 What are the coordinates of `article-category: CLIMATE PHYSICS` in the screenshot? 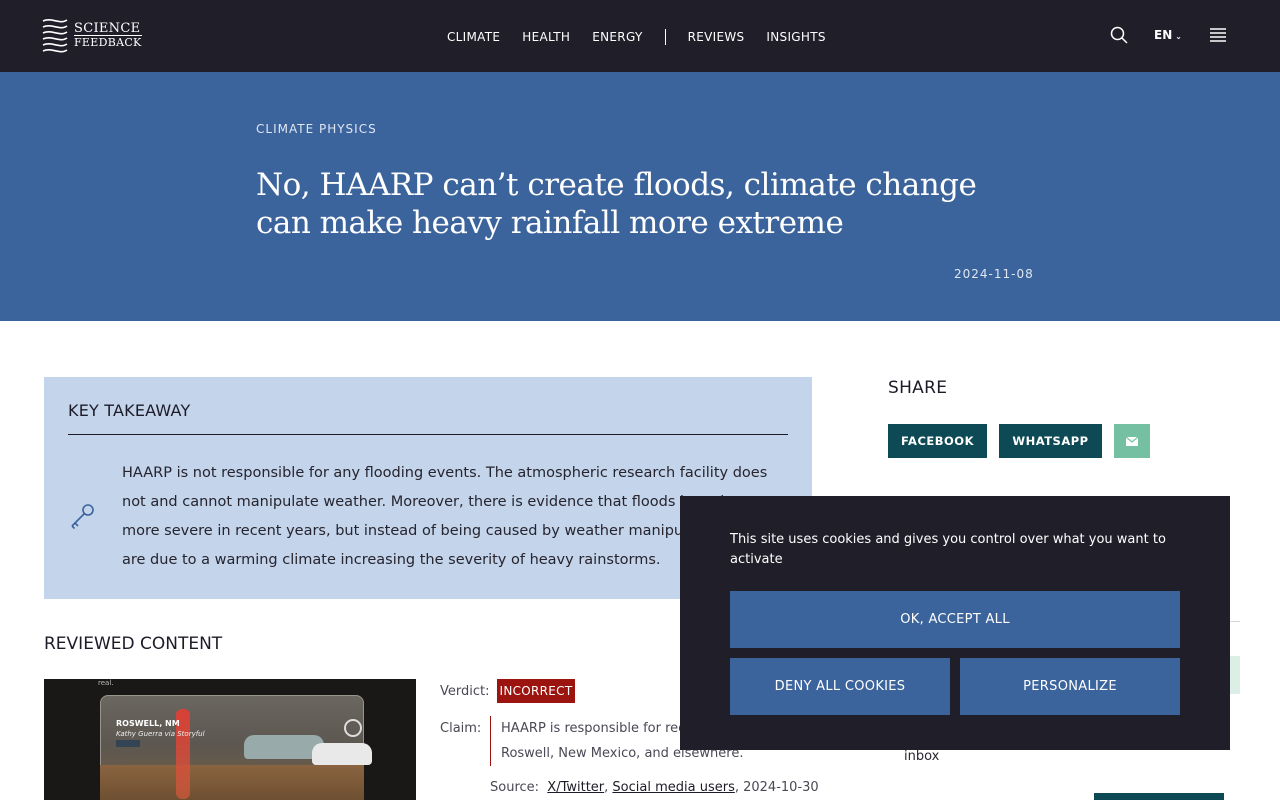 It's located at (316, 129).